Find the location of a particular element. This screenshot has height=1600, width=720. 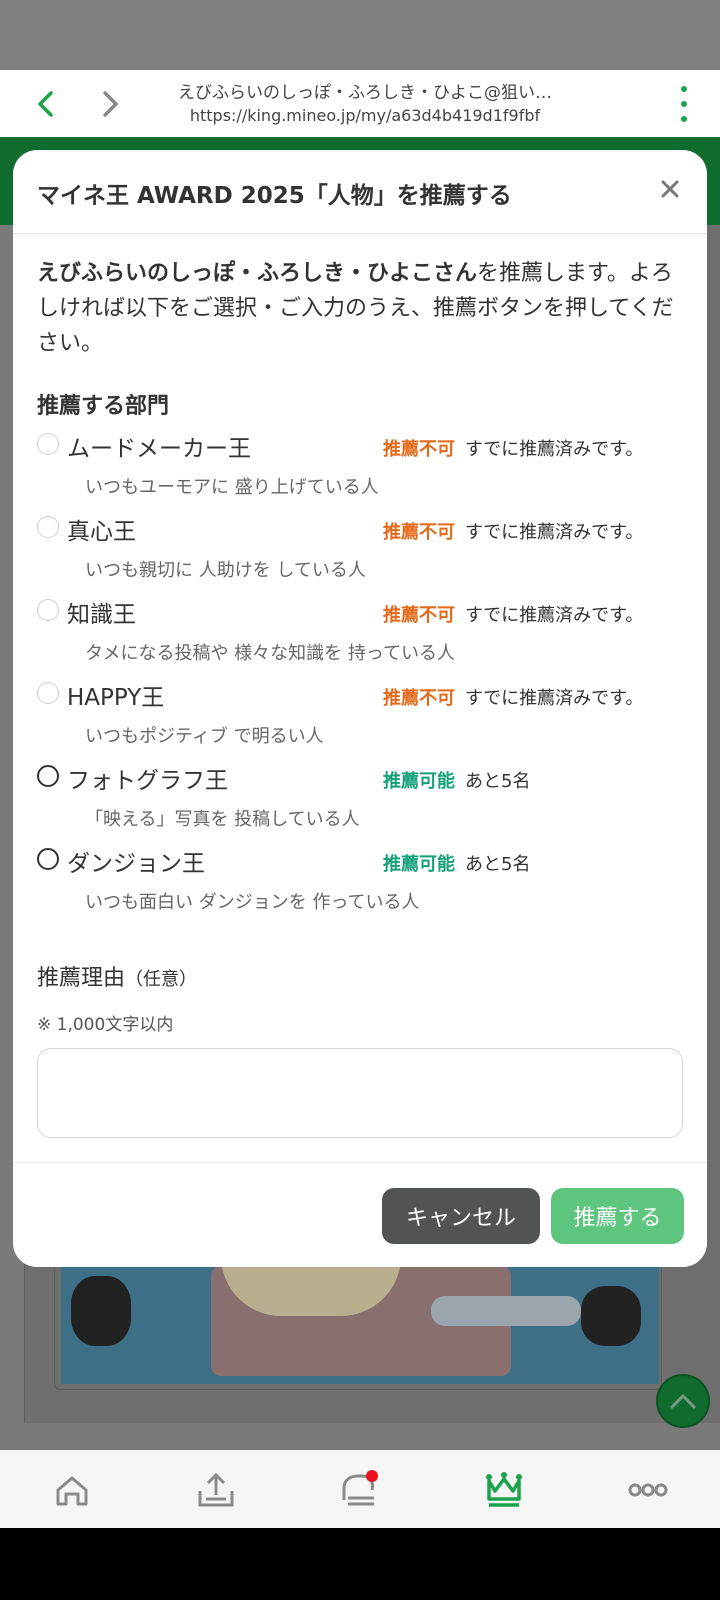

dialog-title: マイネ王 AWARD 2025「人物」を推薦する is located at coordinates (274, 196).